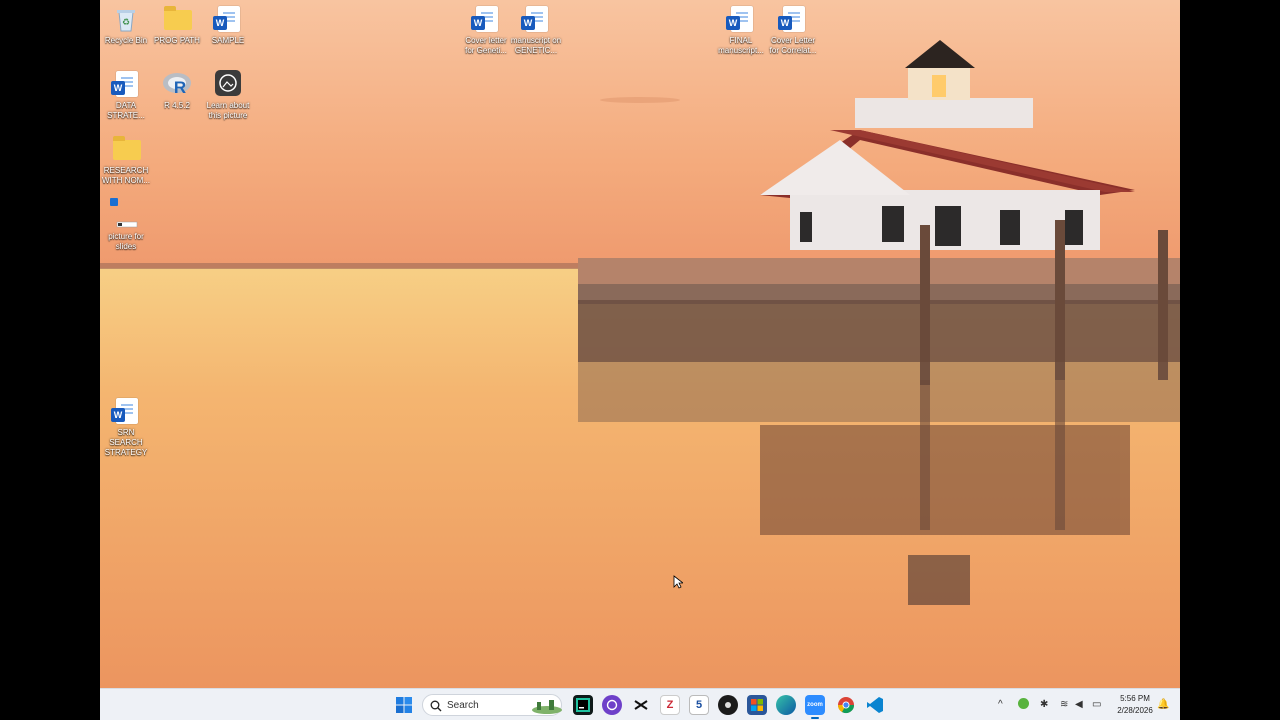  I want to click on svg-text: R, so click(180, 87).